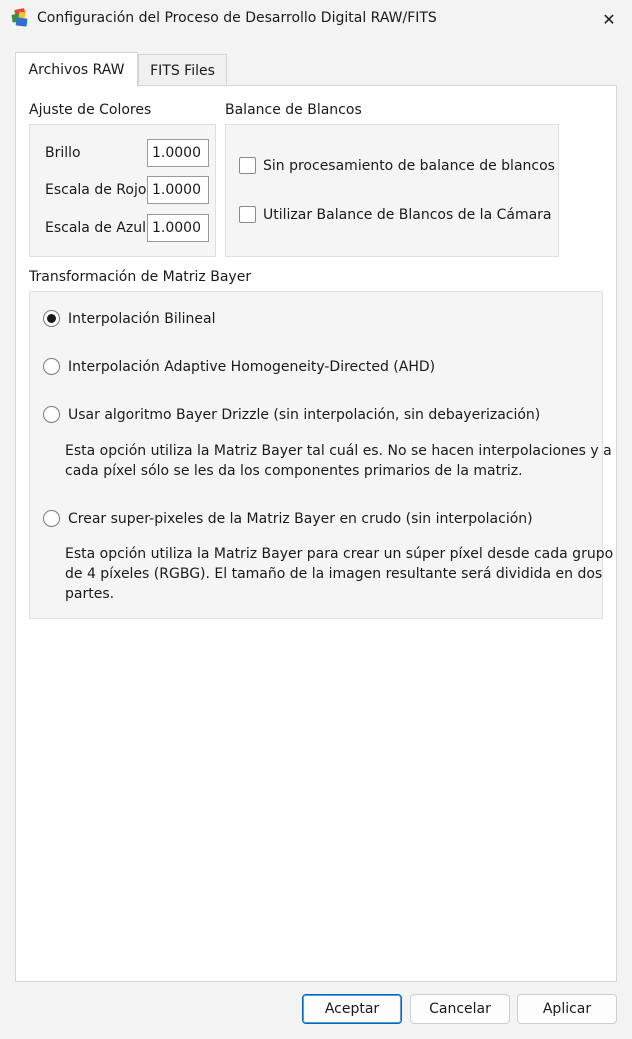  I want to click on radio-bilinear-label: Interpolación Bilineal, so click(142, 318).